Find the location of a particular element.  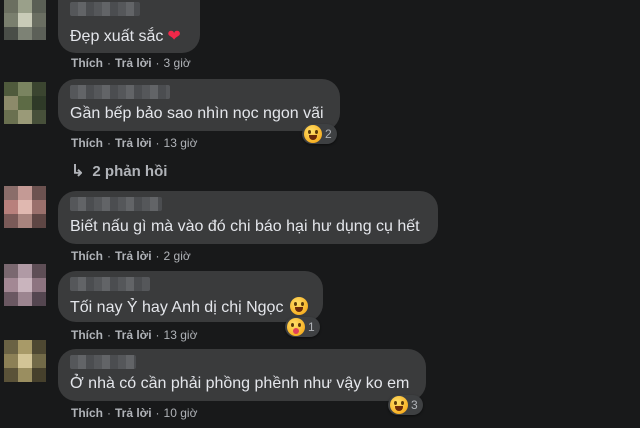

comment-actions: Thích · Trả lời · 3 giờ is located at coordinates (131, 63).